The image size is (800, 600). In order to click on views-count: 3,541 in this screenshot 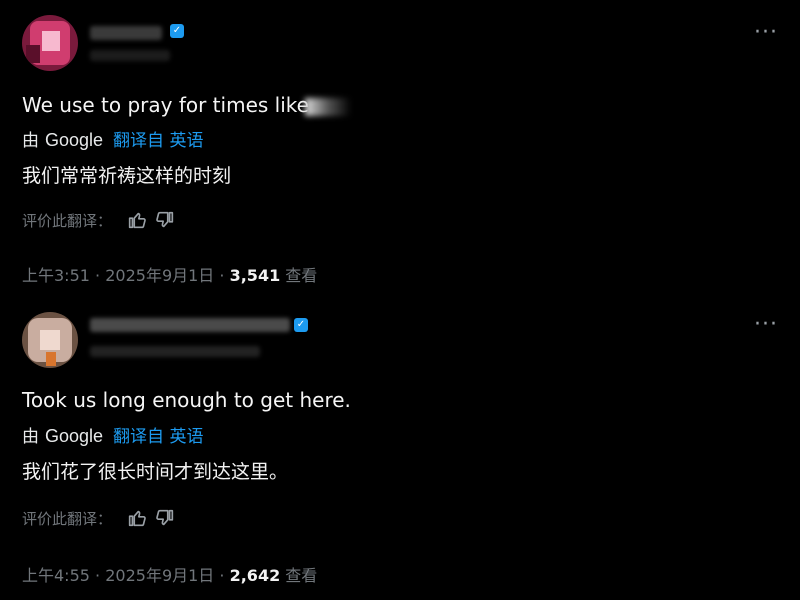, I will do `click(255, 275)`.